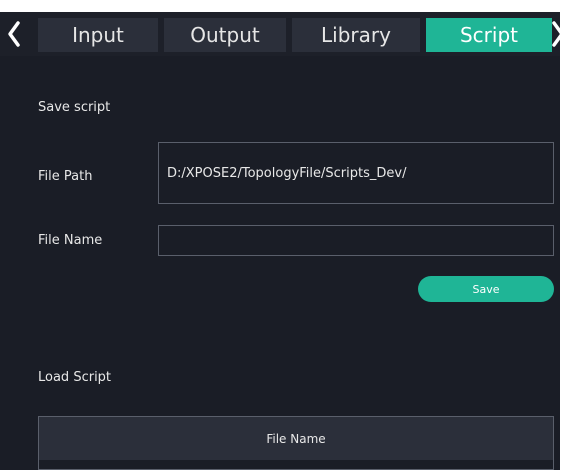  I want to click on tab-library: Library, so click(356, 35).